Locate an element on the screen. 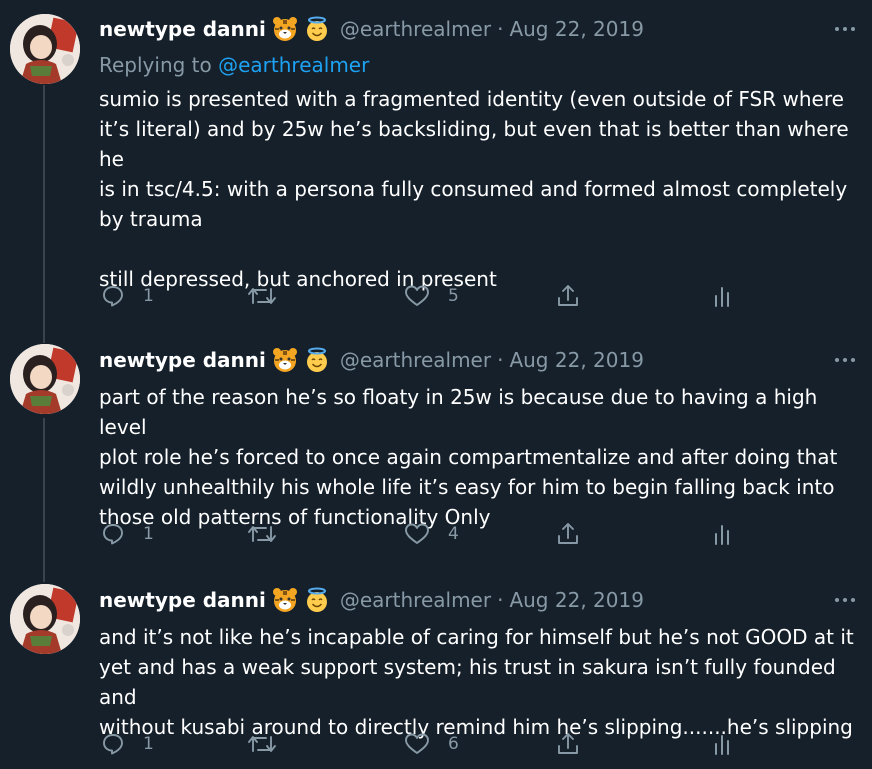 This screenshot has width=872, height=769. replying-to-mention: @earthrealmer is located at coordinates (293, 65).